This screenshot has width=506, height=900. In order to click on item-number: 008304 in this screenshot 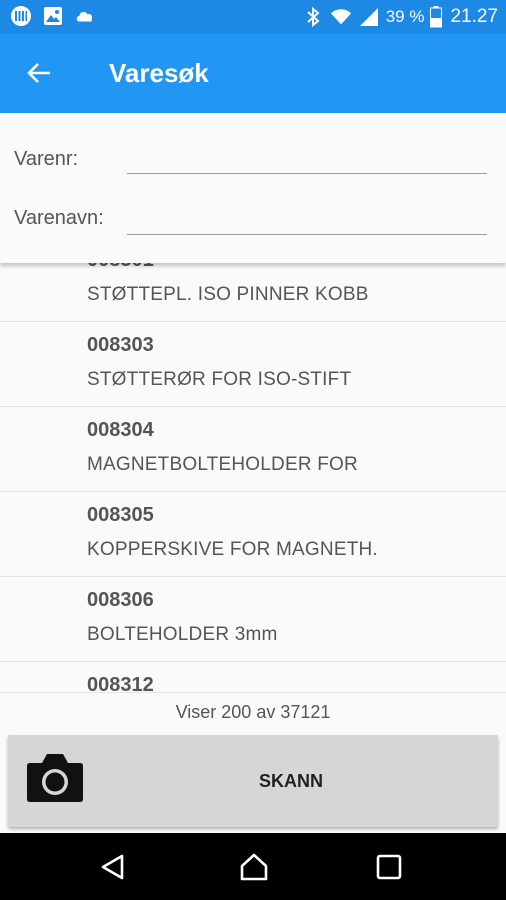, I will do `click(120, 430)`.